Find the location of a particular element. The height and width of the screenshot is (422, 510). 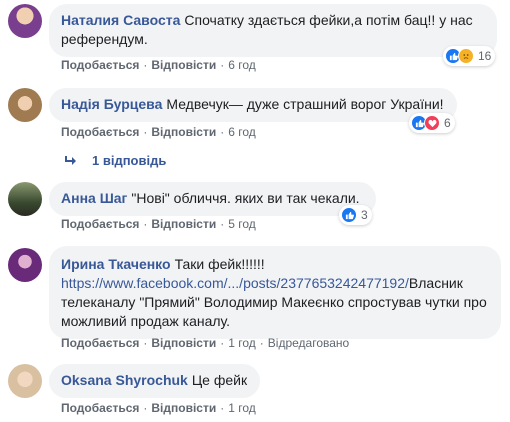

comment-text: Таки фейк!!!!!! is located at coordinates (219, 264).